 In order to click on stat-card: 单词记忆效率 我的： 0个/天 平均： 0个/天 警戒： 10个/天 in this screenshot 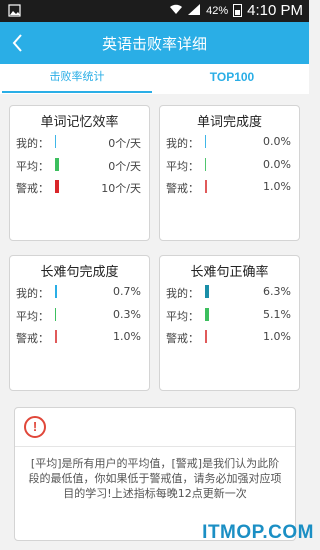, I will do `click(79, 173)`.